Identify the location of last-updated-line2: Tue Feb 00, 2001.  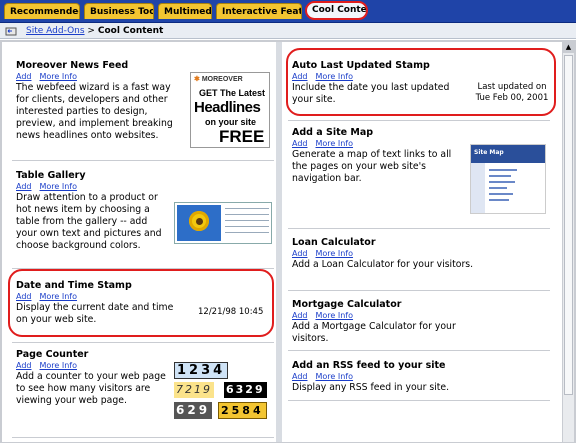
(512, 98).